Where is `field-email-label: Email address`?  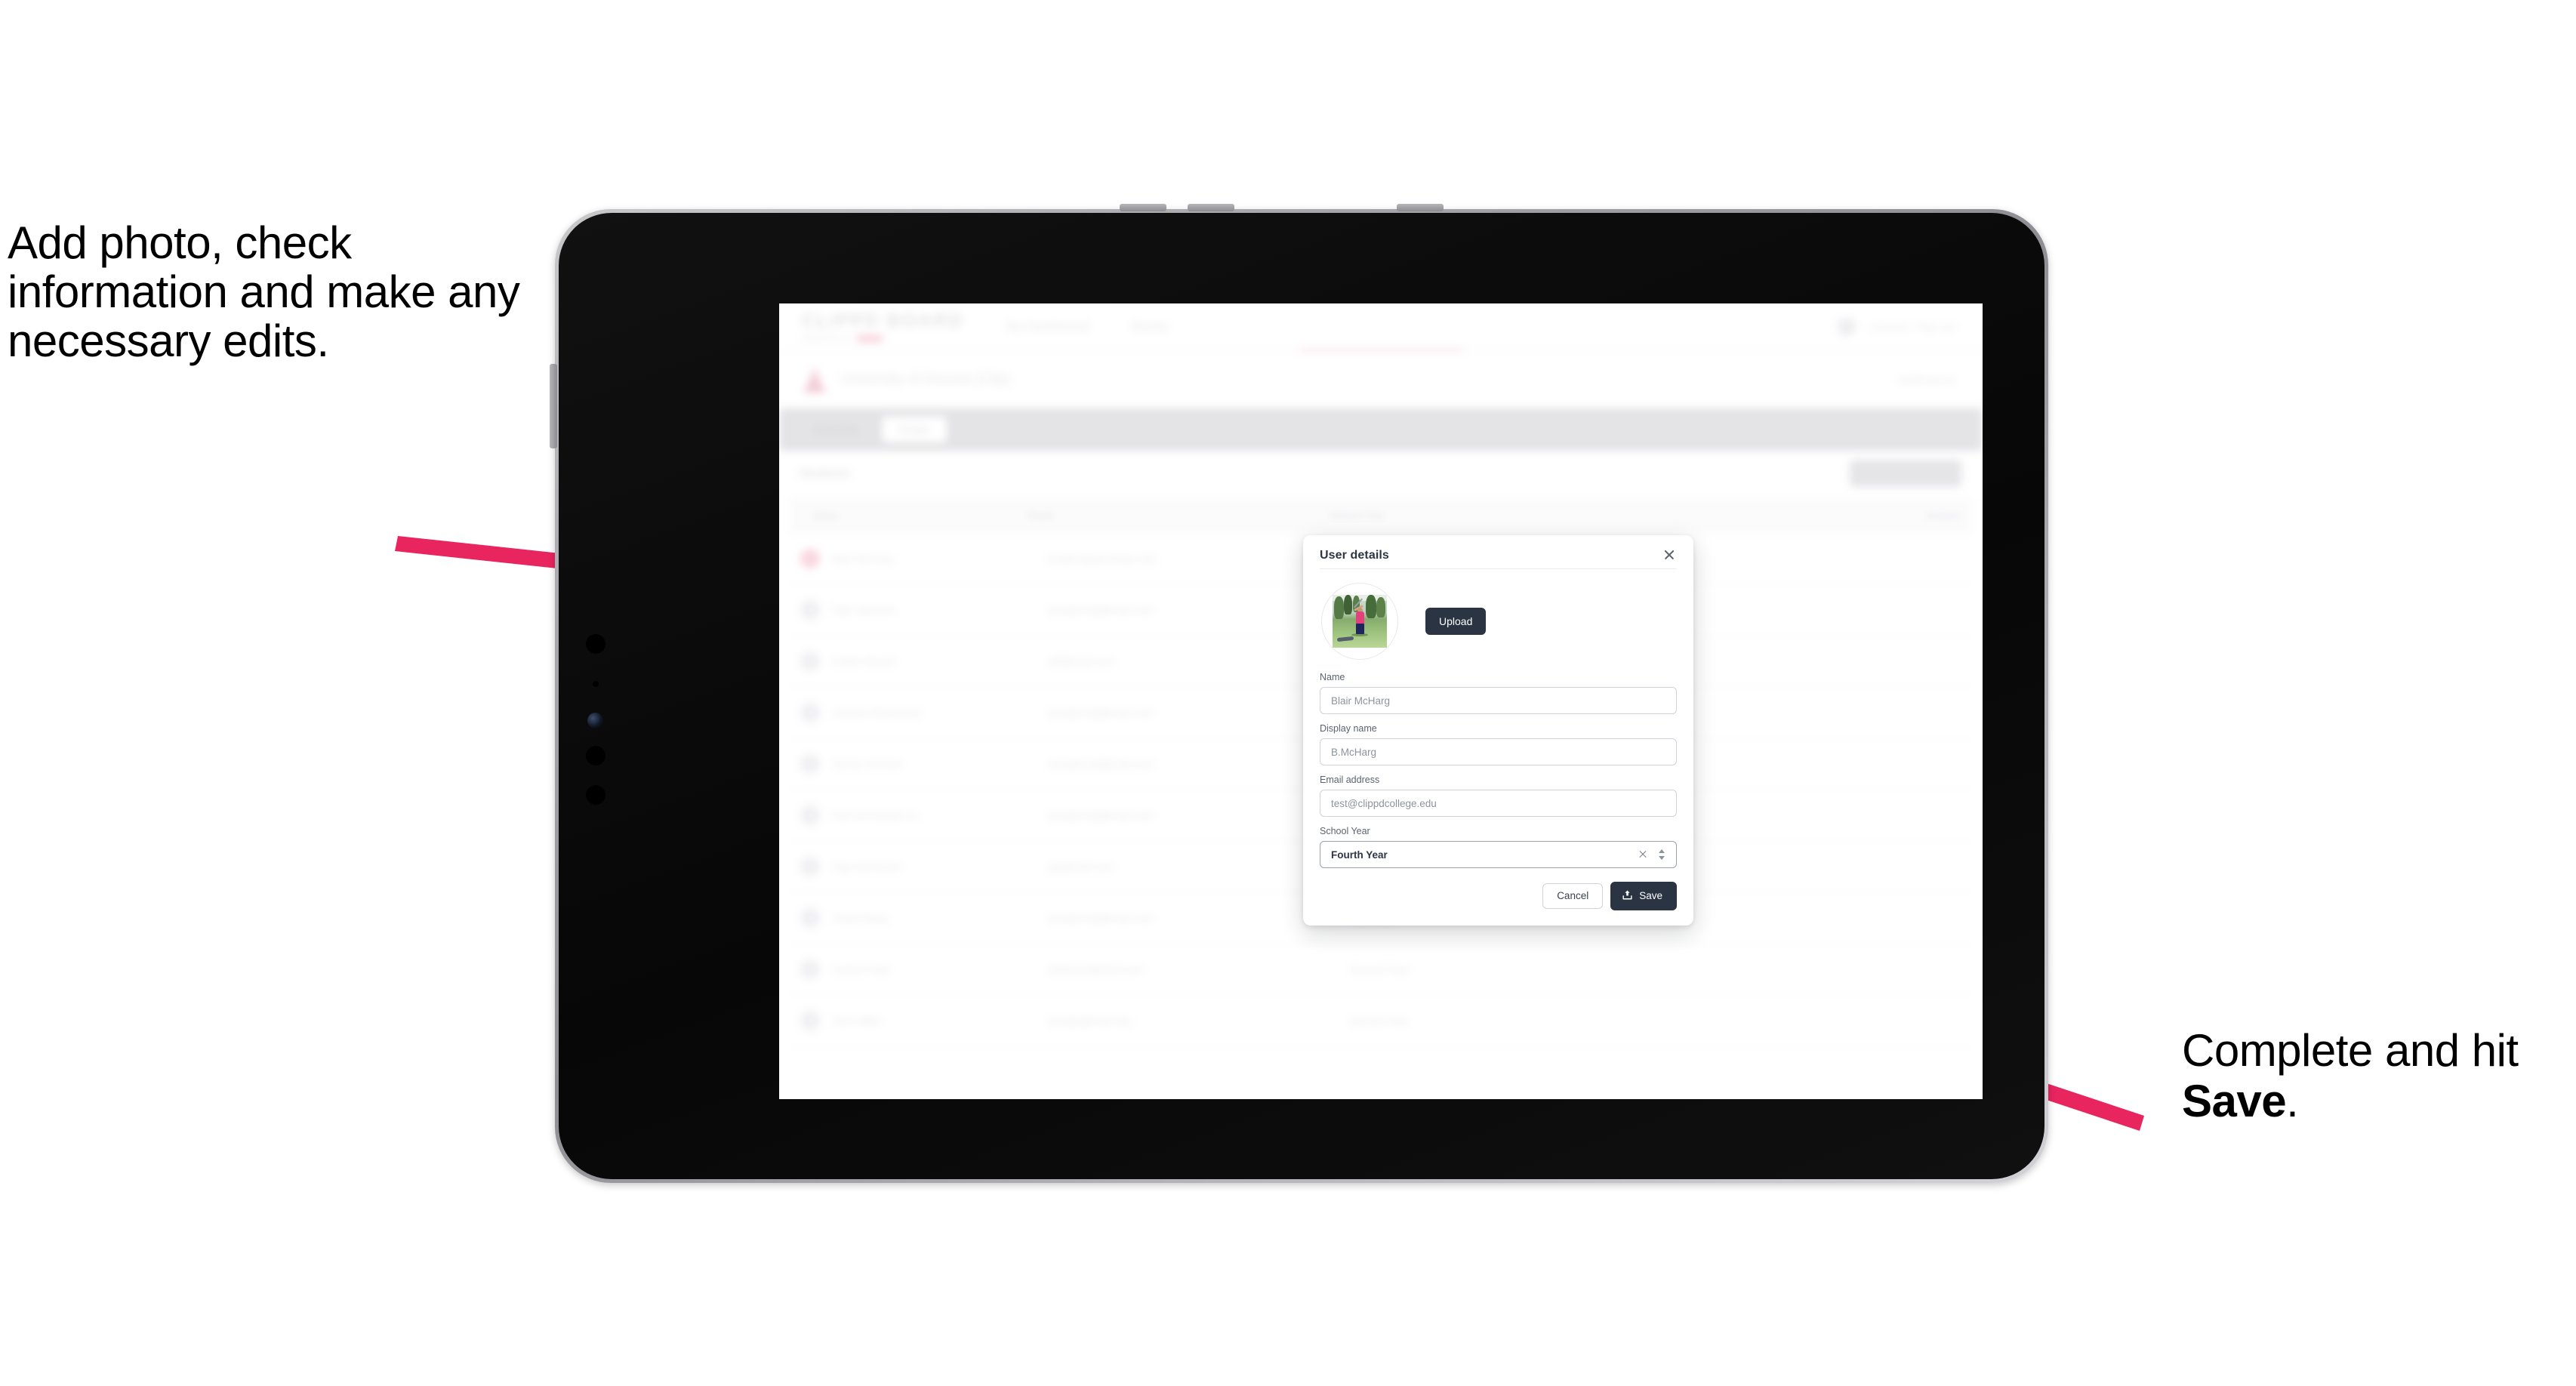 field-email-label: Email address is located at coordinates (1350, 780).